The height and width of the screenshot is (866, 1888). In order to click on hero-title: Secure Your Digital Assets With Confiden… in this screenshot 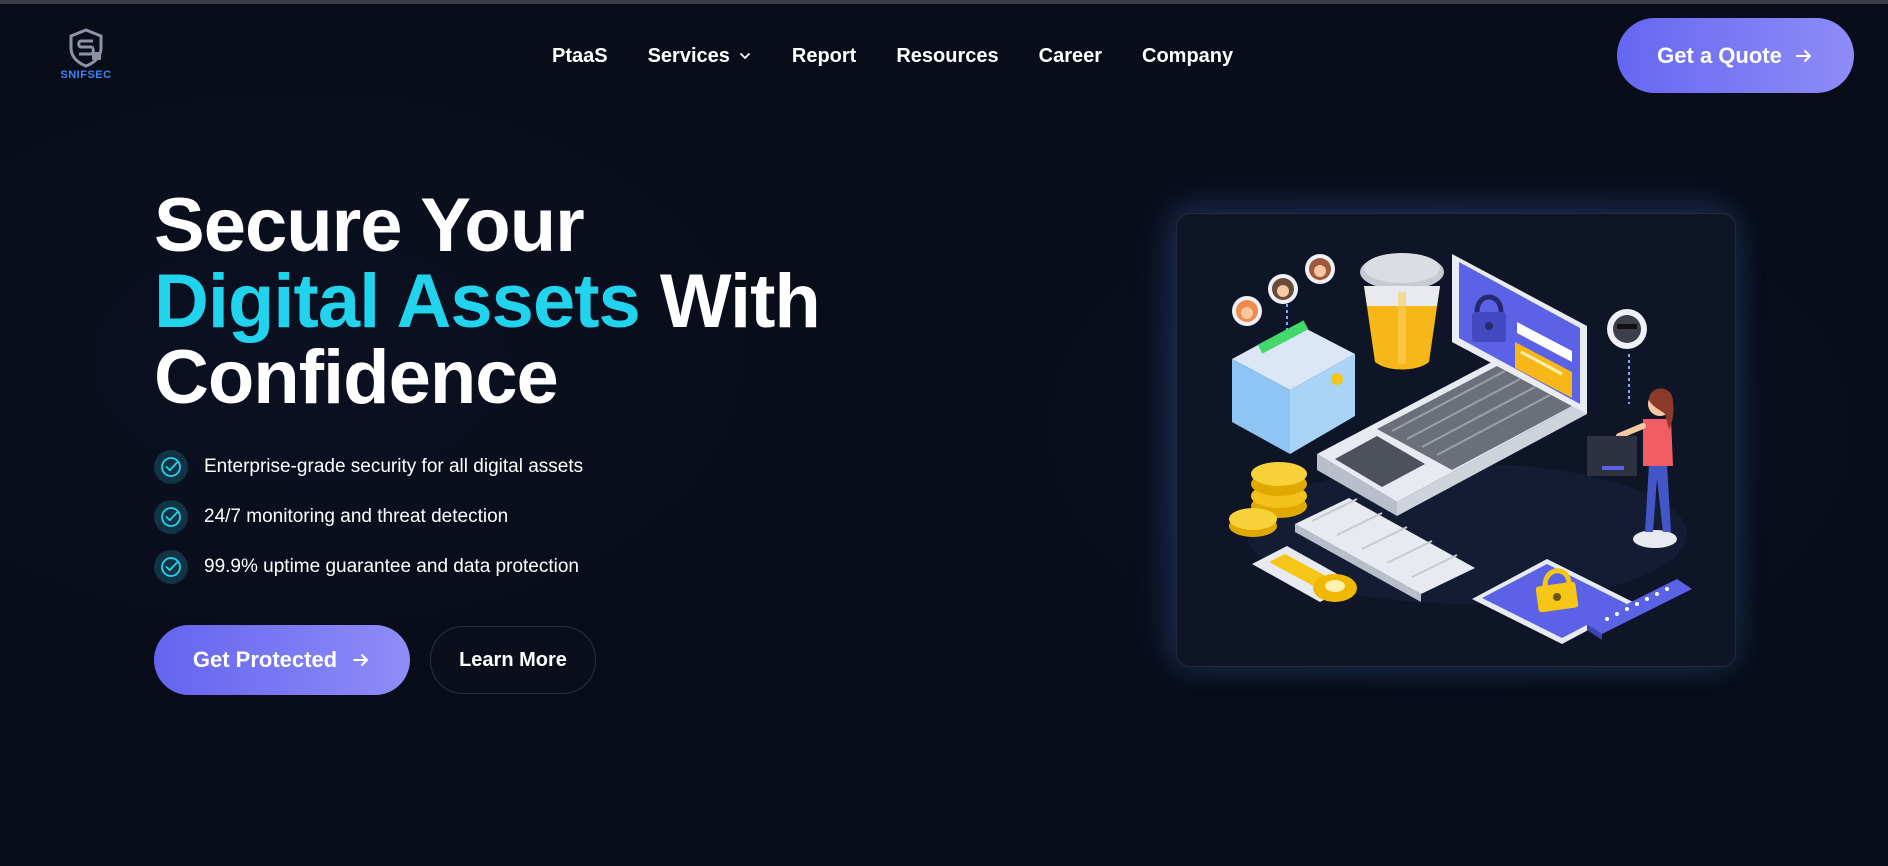, I will do `click(487, 301)`.